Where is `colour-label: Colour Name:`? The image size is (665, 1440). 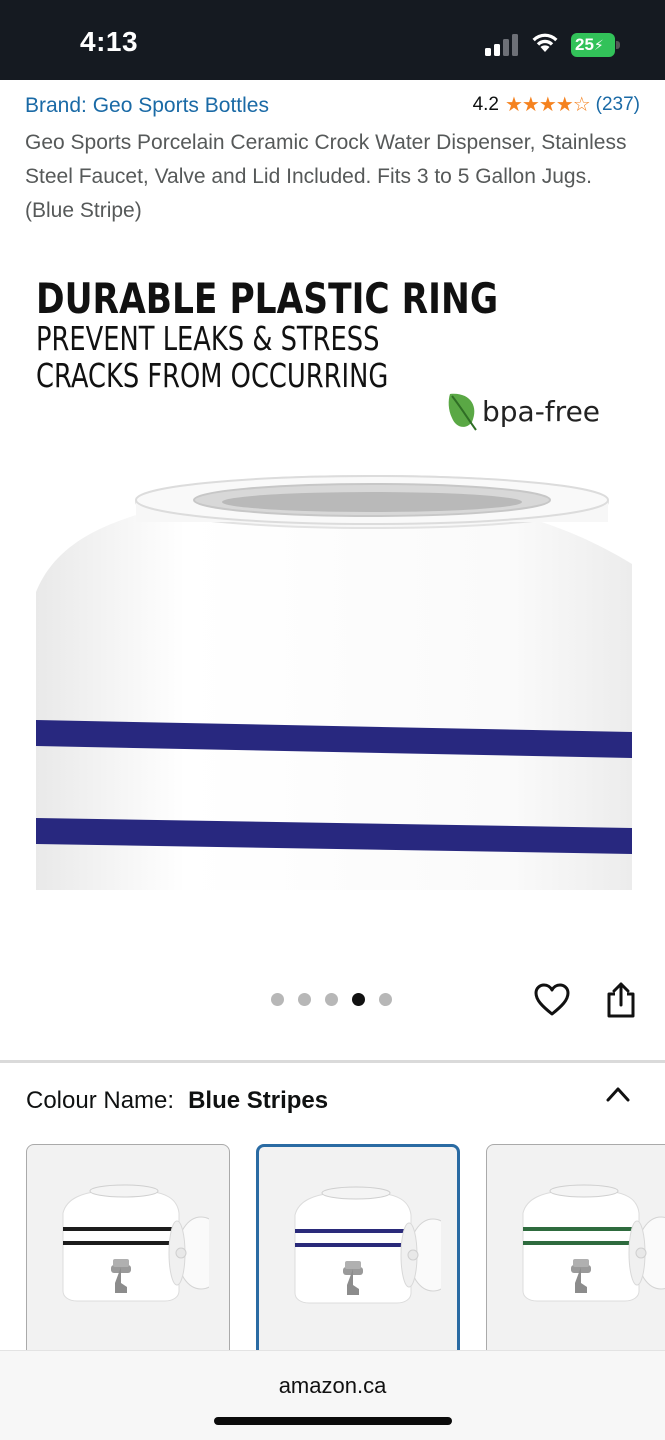 colour-label: Colour Name: is located at coordinates (100, 1100).